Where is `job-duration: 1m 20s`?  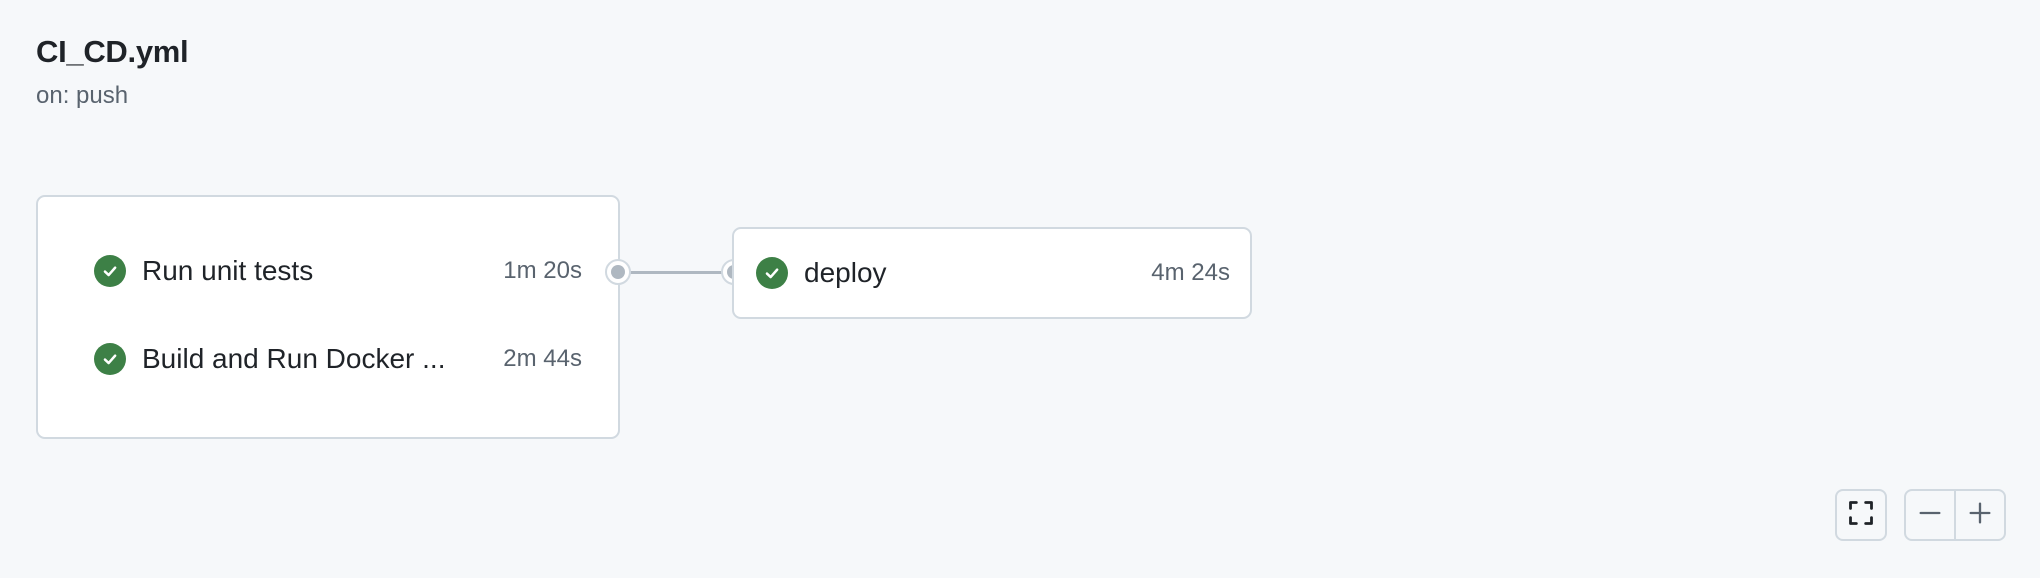
job-duration: 1m 20s is located at coordinates (542, 270).